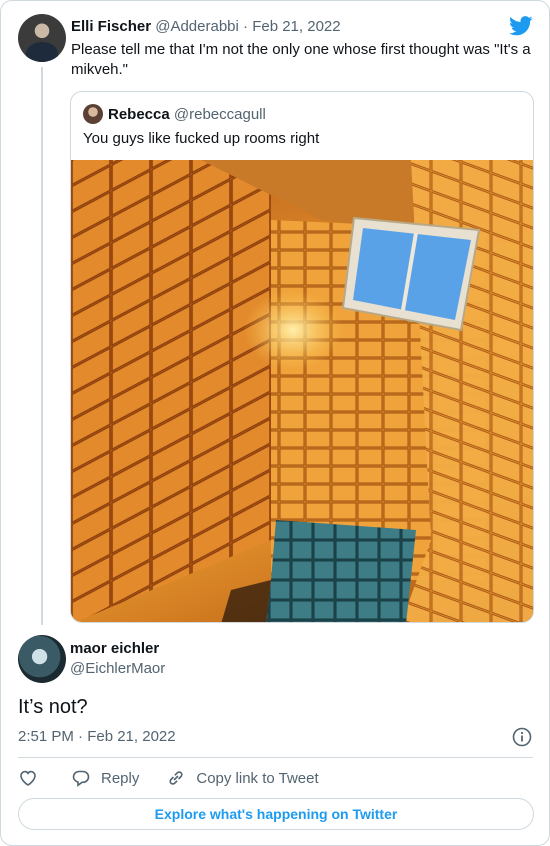 This screenshot has height=846, width=550. Describe the element at coordinates (93, 114) in the screenshot. I see `avatar-rebecca` at that location.